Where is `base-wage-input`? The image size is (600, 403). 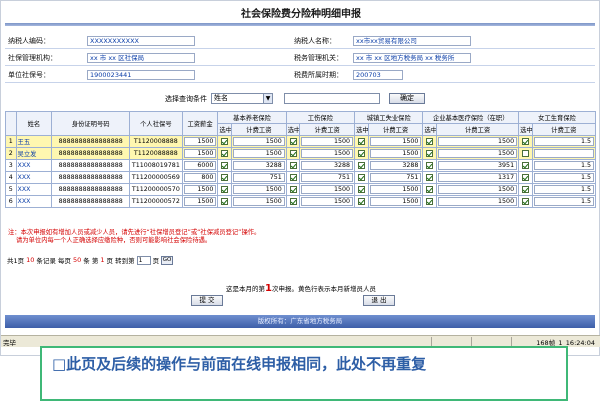 base-wage-input is located at coordinates (563, 153).